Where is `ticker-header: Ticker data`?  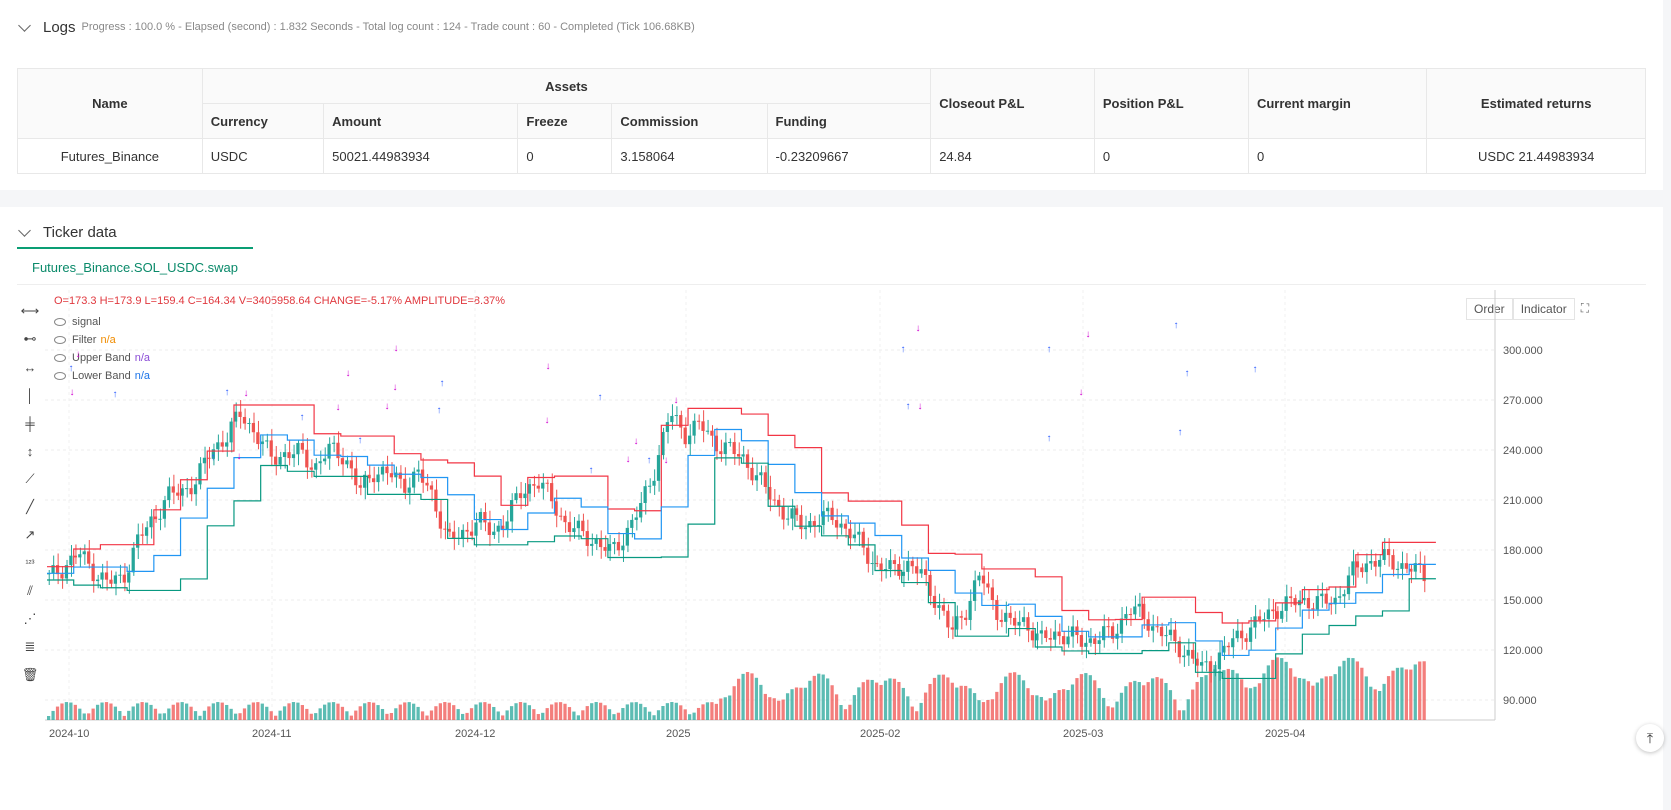 ticker-header: Ticker data is located at coordinates (66, 232).